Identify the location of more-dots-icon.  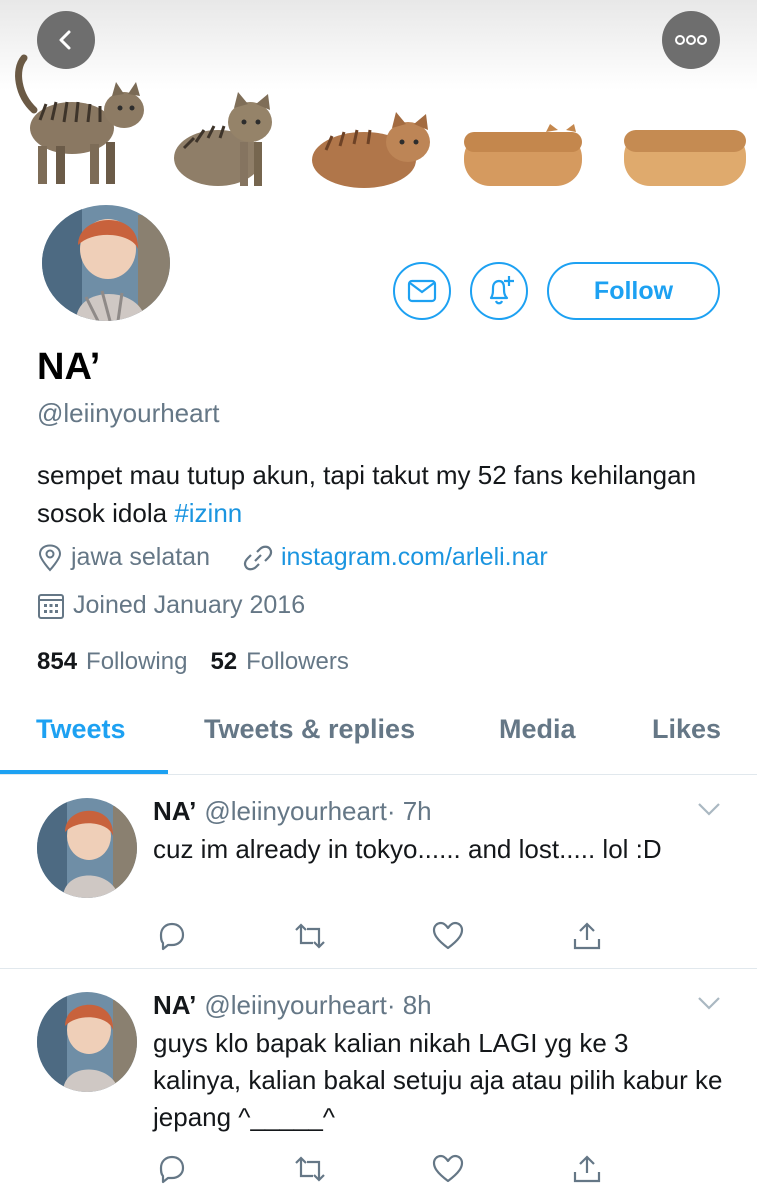
(691, 40).